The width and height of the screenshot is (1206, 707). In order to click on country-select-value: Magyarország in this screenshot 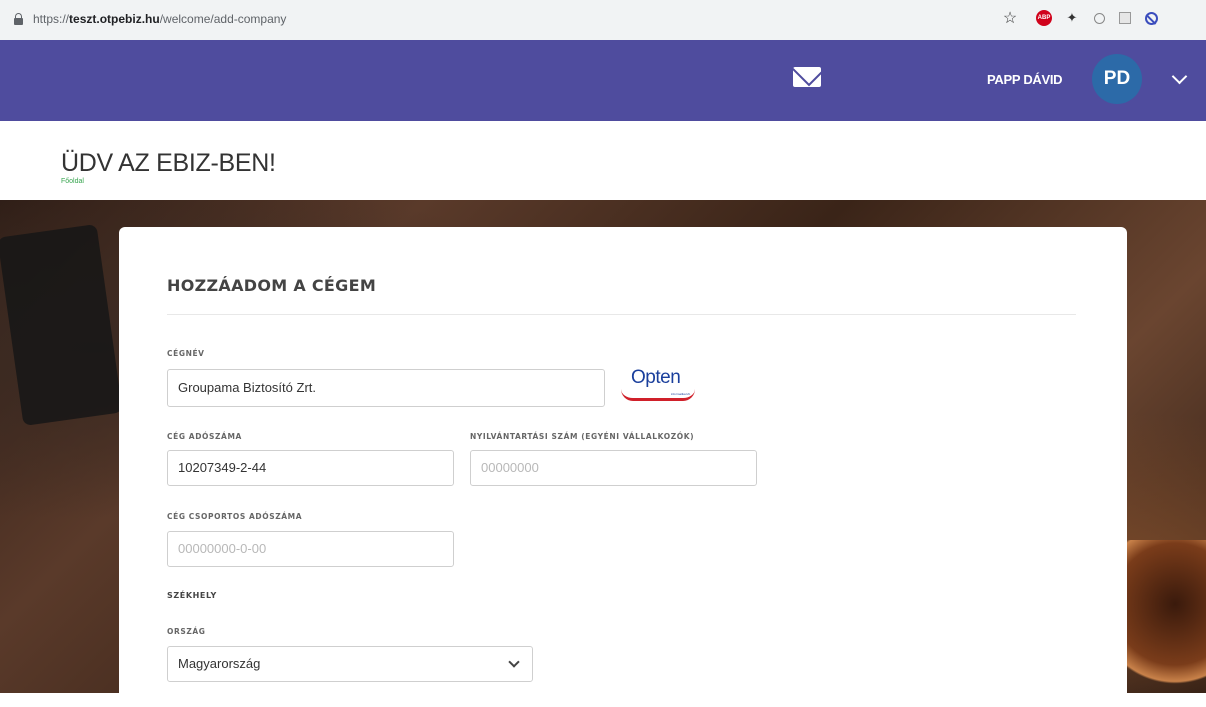, I will do `click(219, 663)`.